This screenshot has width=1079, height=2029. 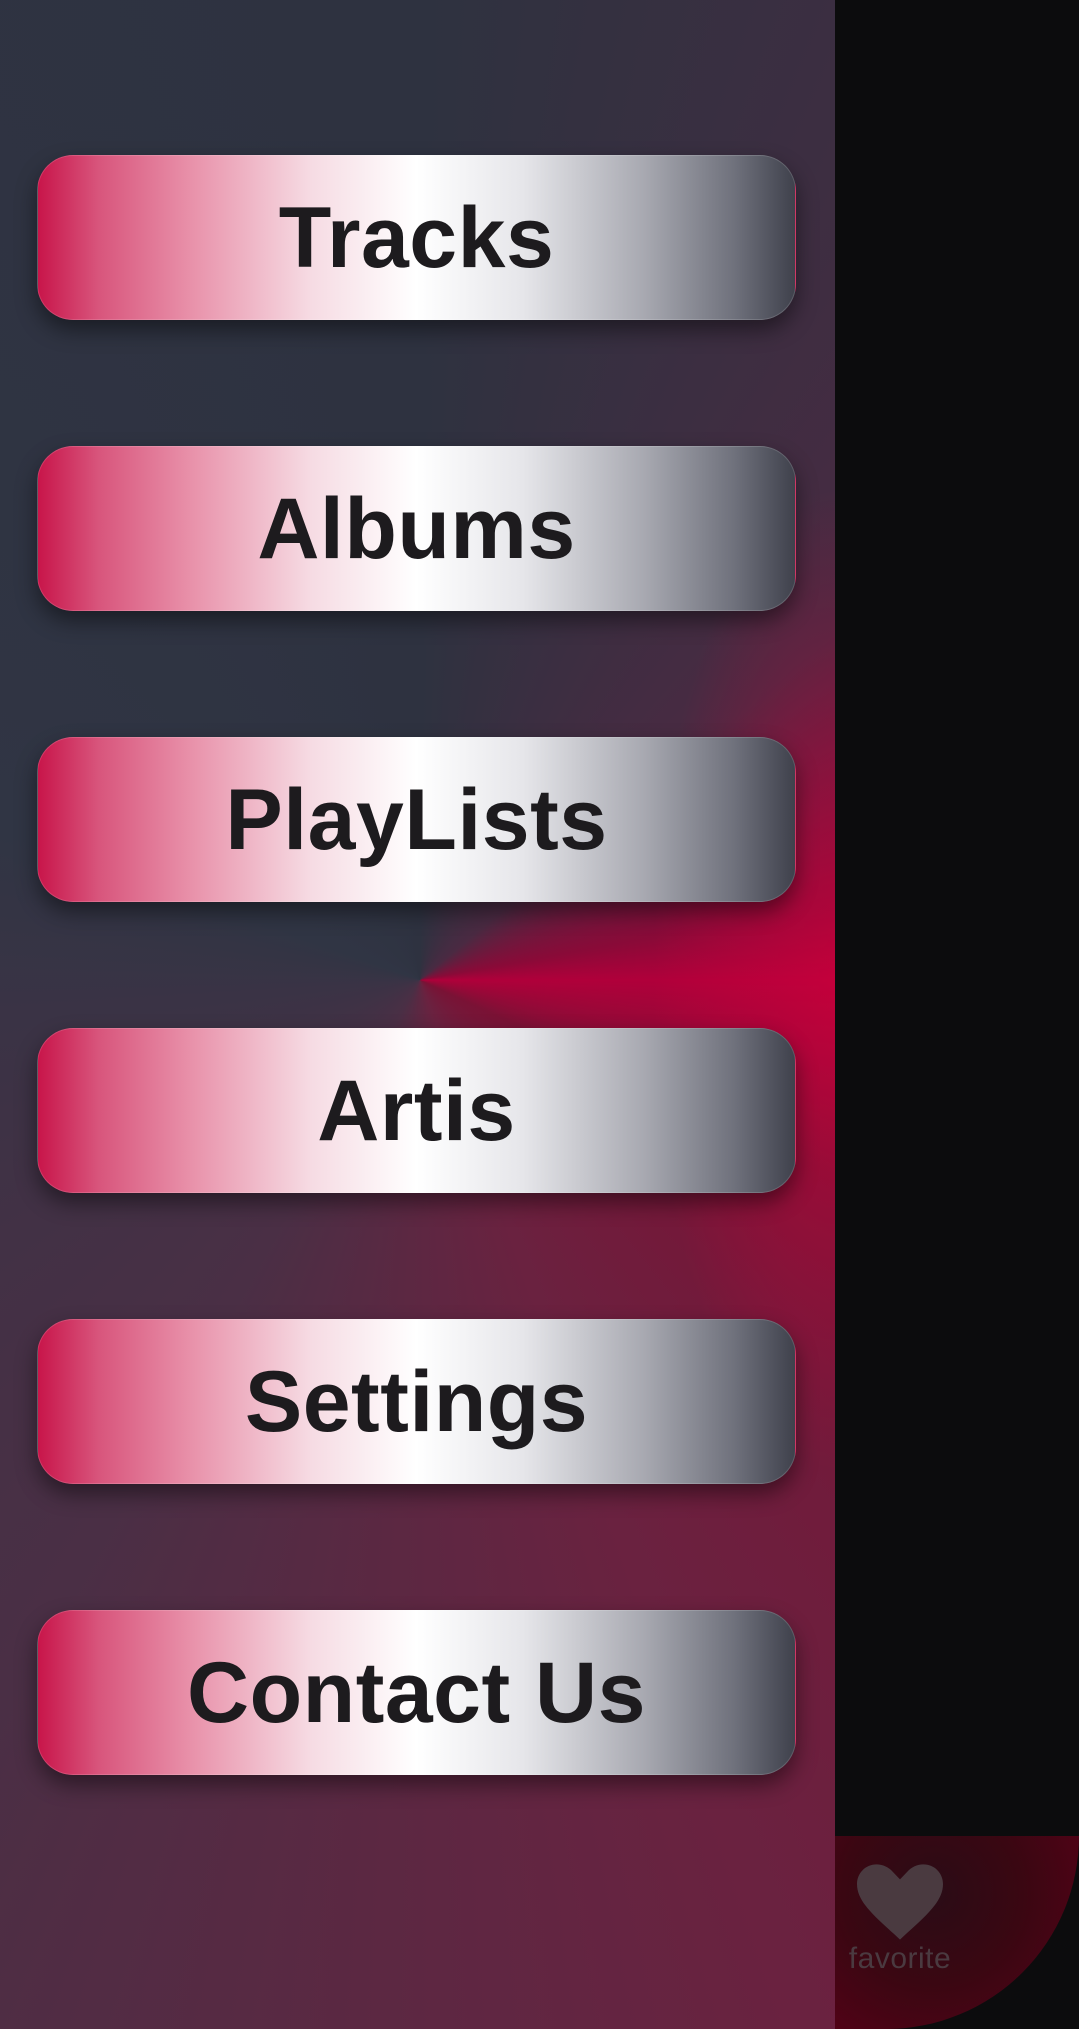 I want to click on contact-us-button-label: Contact Us, so click(x=416, y=1692).